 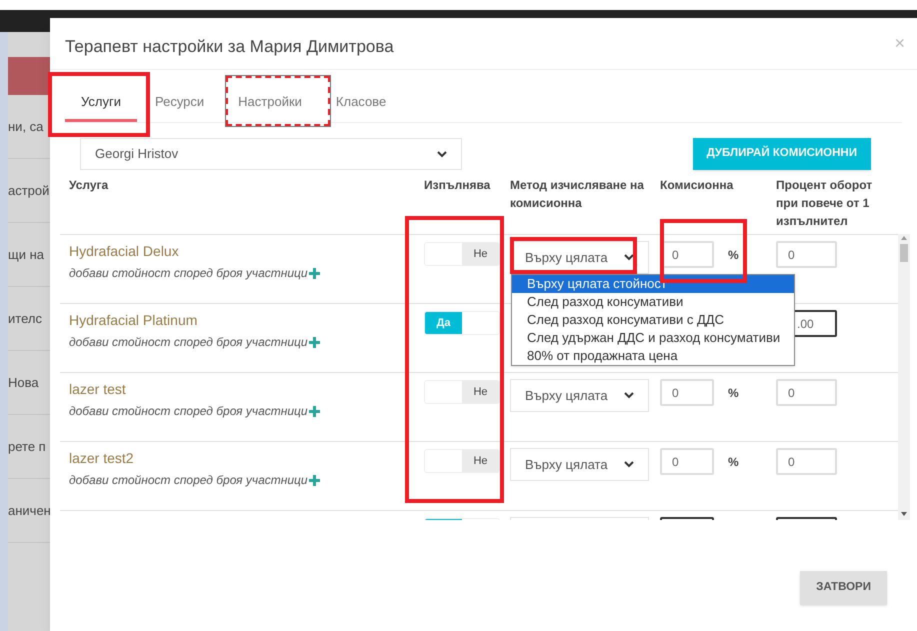 I want to click on dropdown-option: 80% от продажната цена, so click(x=653, y=356).